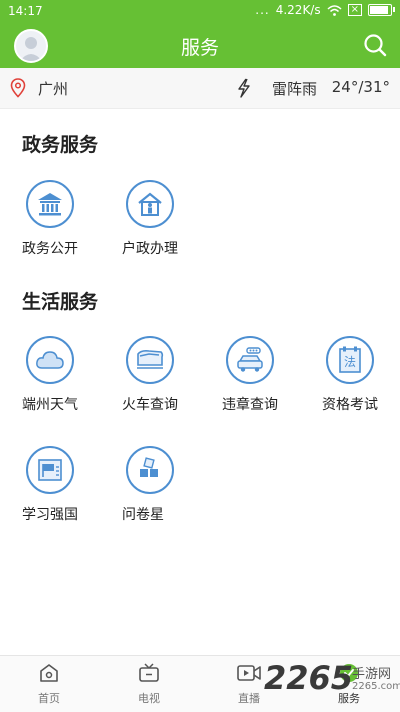 The width and height of the screenshot is (400, 712). I want to click on service-tile-train: 火车查询, so click(150, 375).